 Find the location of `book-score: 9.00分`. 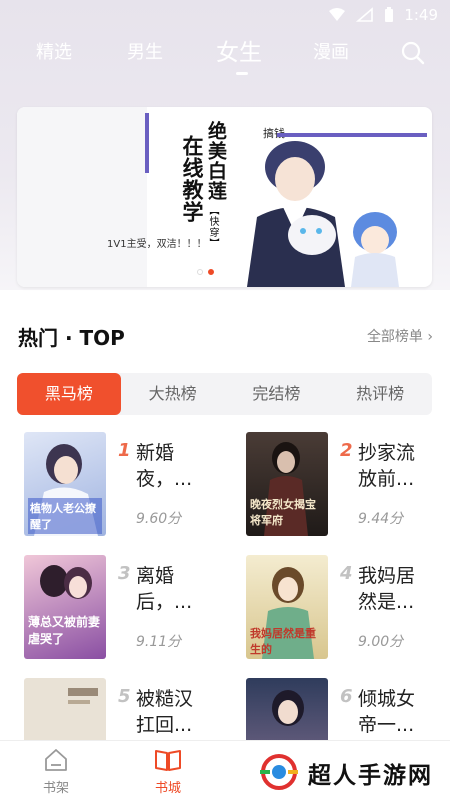

book-score: 9.00分 is located at coordinates (381, 642).